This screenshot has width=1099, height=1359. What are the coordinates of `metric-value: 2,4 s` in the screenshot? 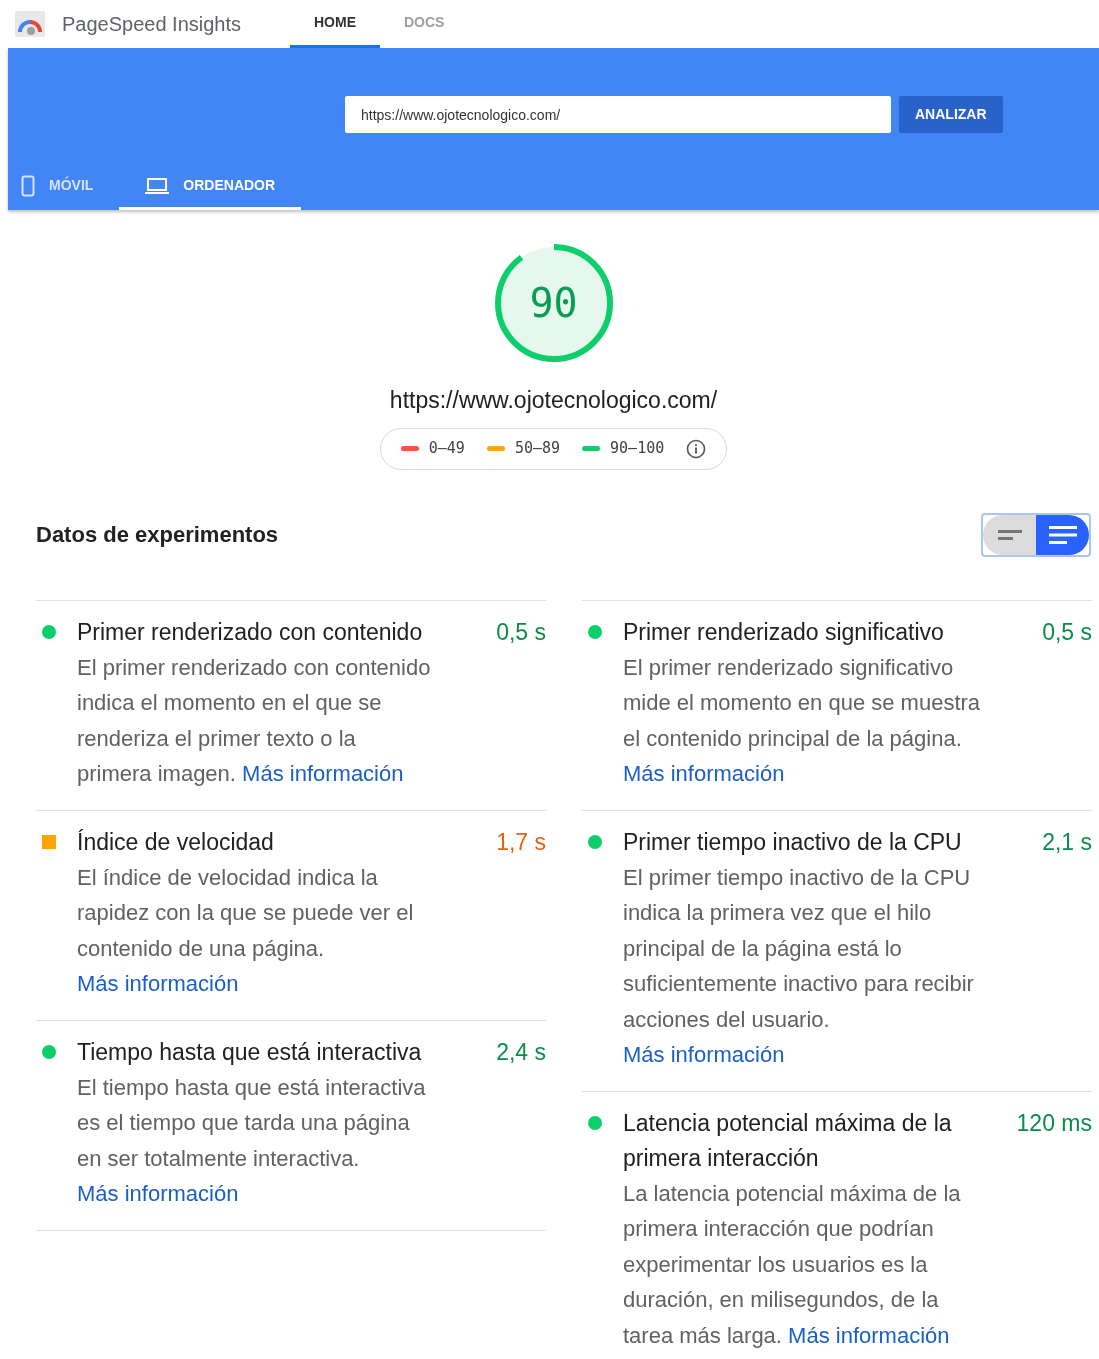 It's located at (521, 1052).